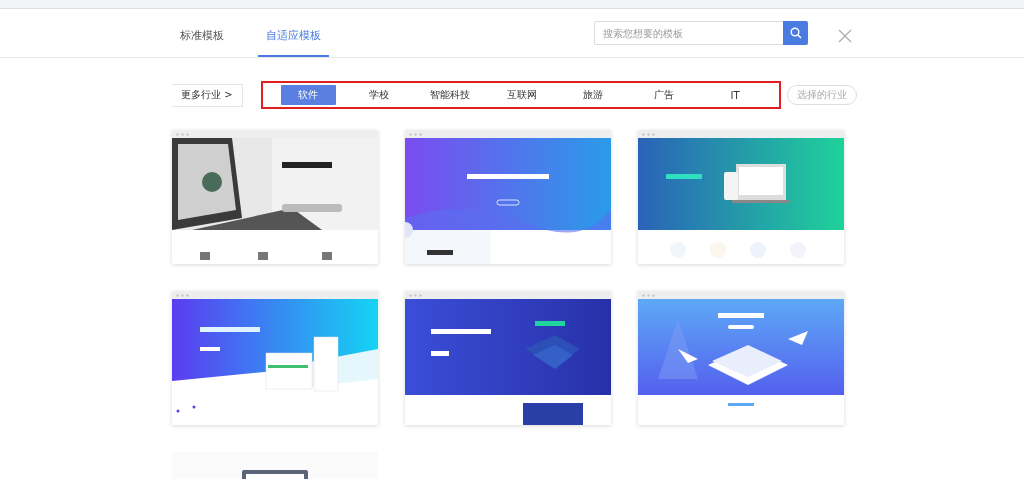  I want to click on template-tab: 标准模板, so click(202, 42).